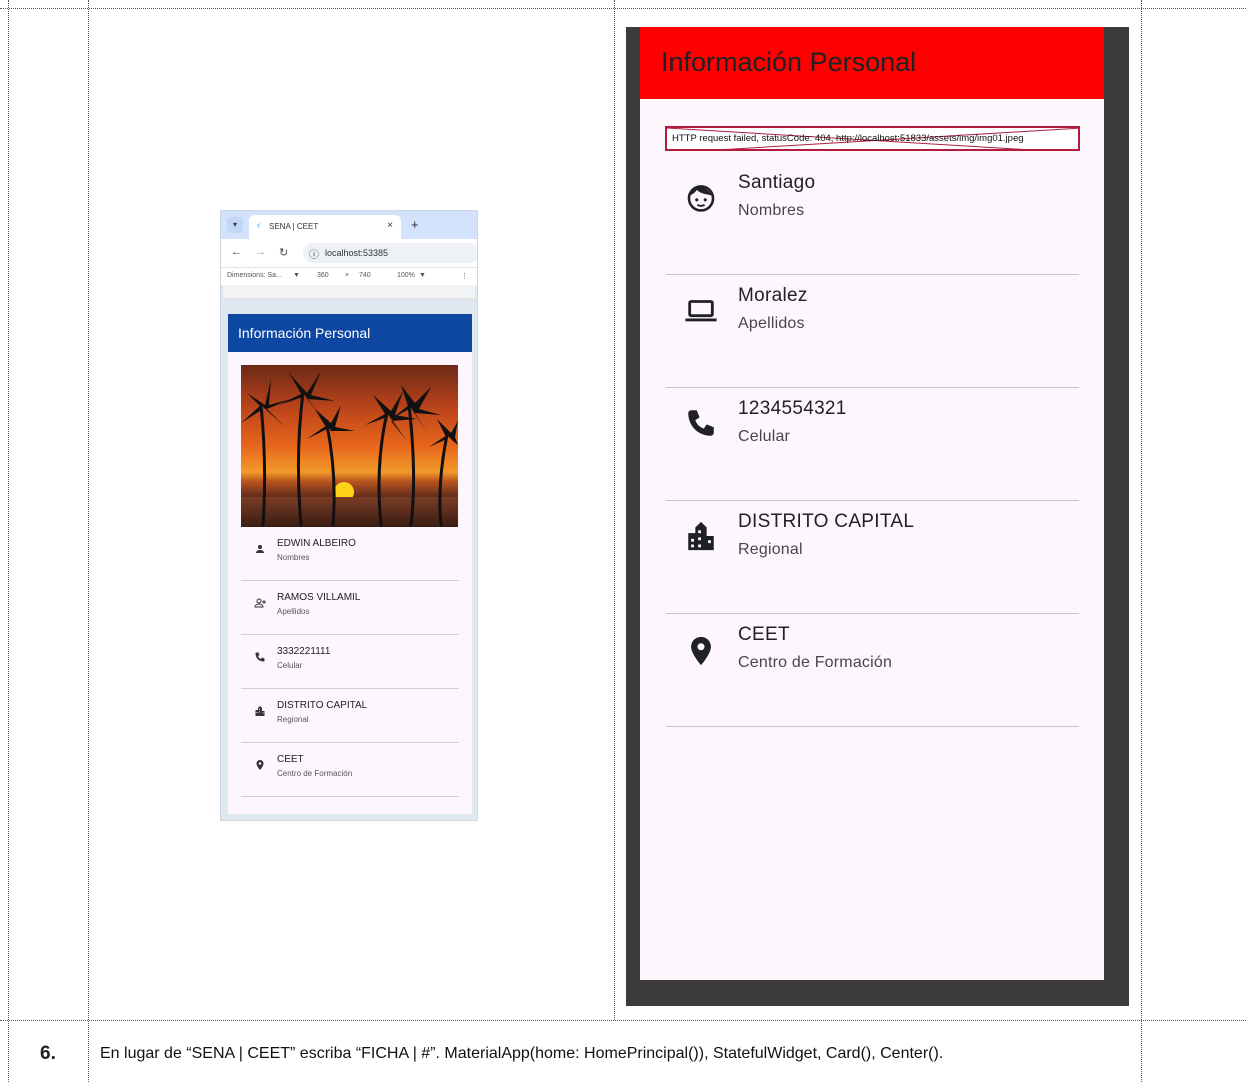 The height and width of the screenshot is (1082, 1246). What do you see at coordinates (415, 224) in the screenshot?
I see `new-tab-icon: +` at bounding box center [415, 224].